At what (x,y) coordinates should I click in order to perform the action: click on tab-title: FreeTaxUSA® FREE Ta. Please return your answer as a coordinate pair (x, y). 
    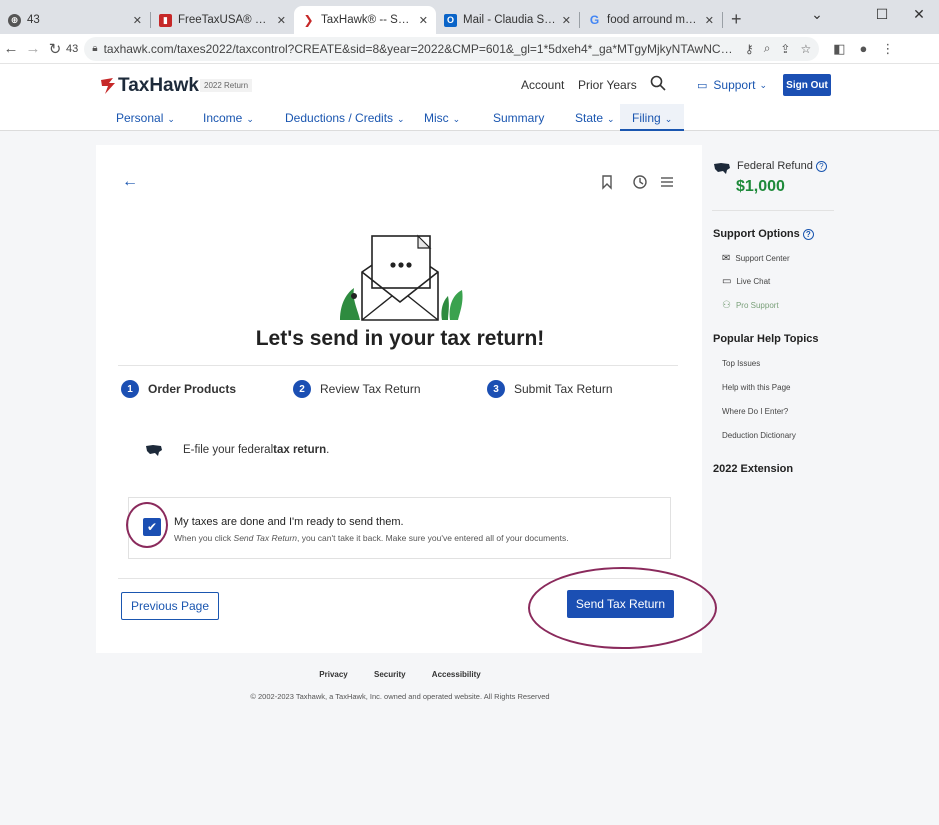
    Looking at the image, I should click on (224, 20).